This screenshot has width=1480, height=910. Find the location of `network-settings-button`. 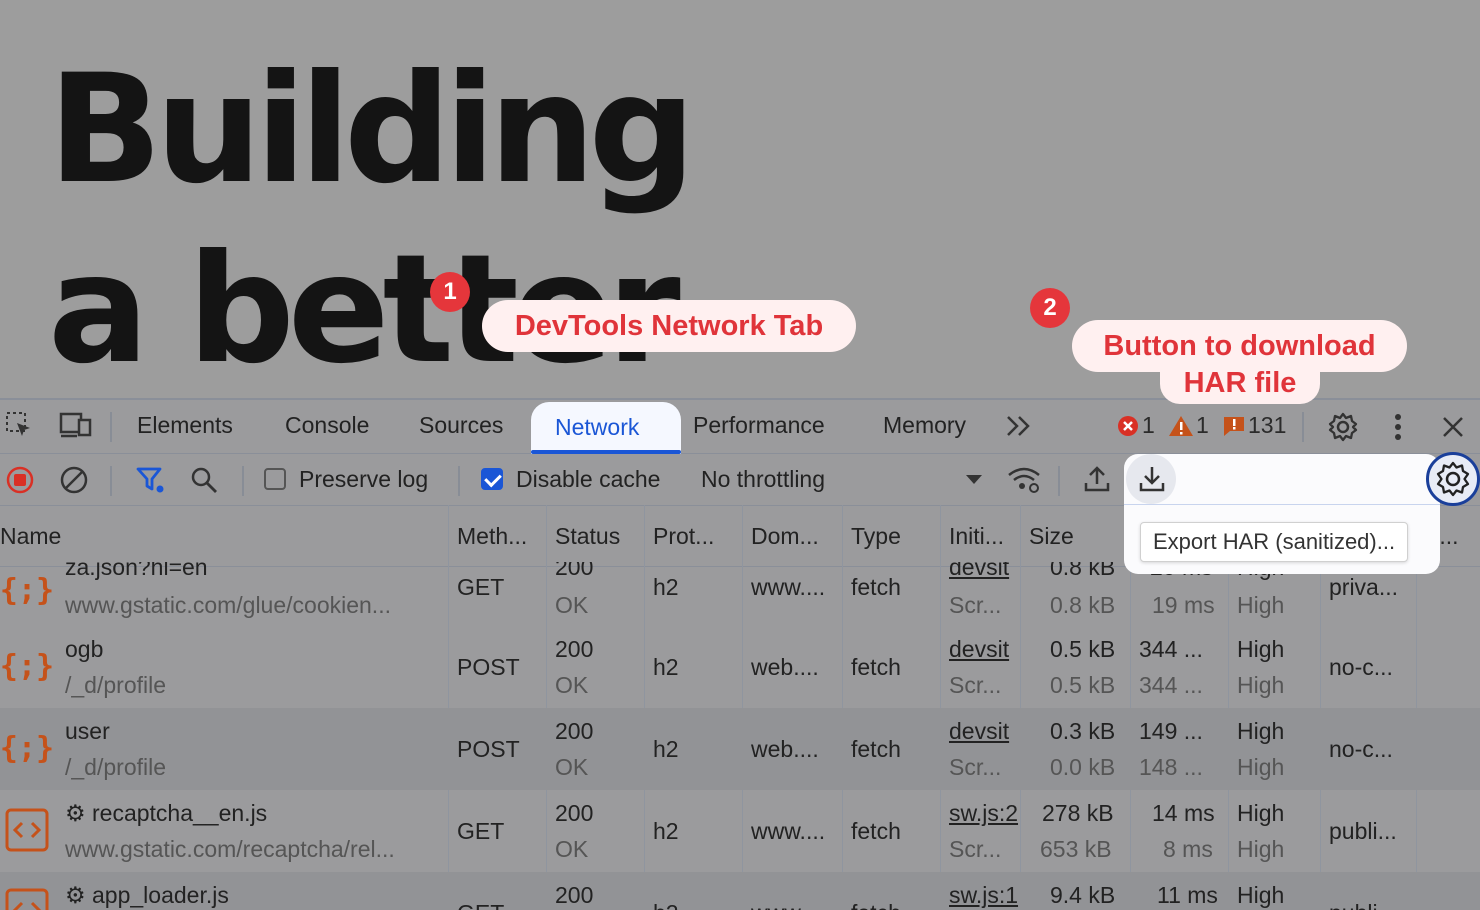

network-settings-button is located at coordinates (1453, 479).